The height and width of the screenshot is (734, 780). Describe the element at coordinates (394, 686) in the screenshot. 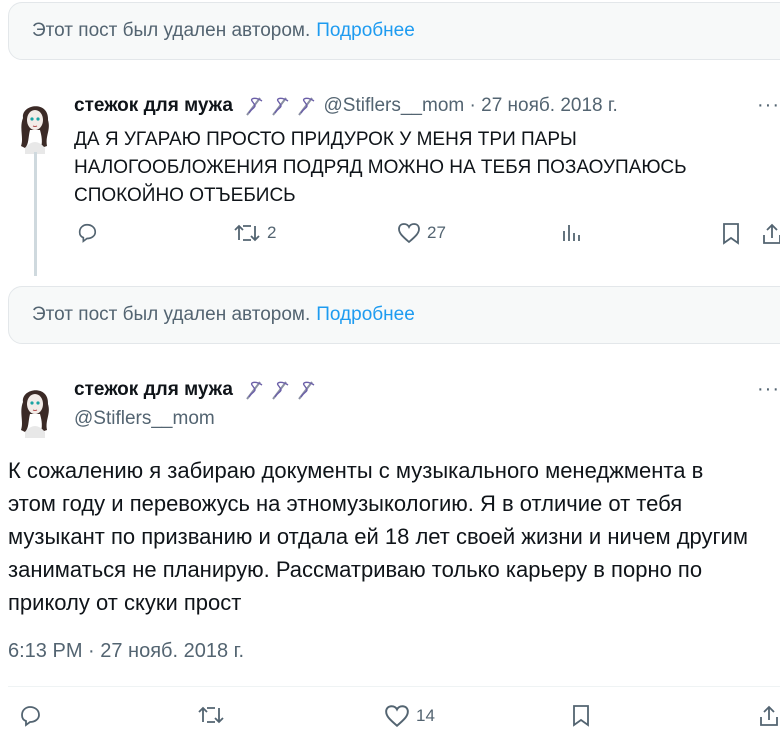

I see `divider` at that location.